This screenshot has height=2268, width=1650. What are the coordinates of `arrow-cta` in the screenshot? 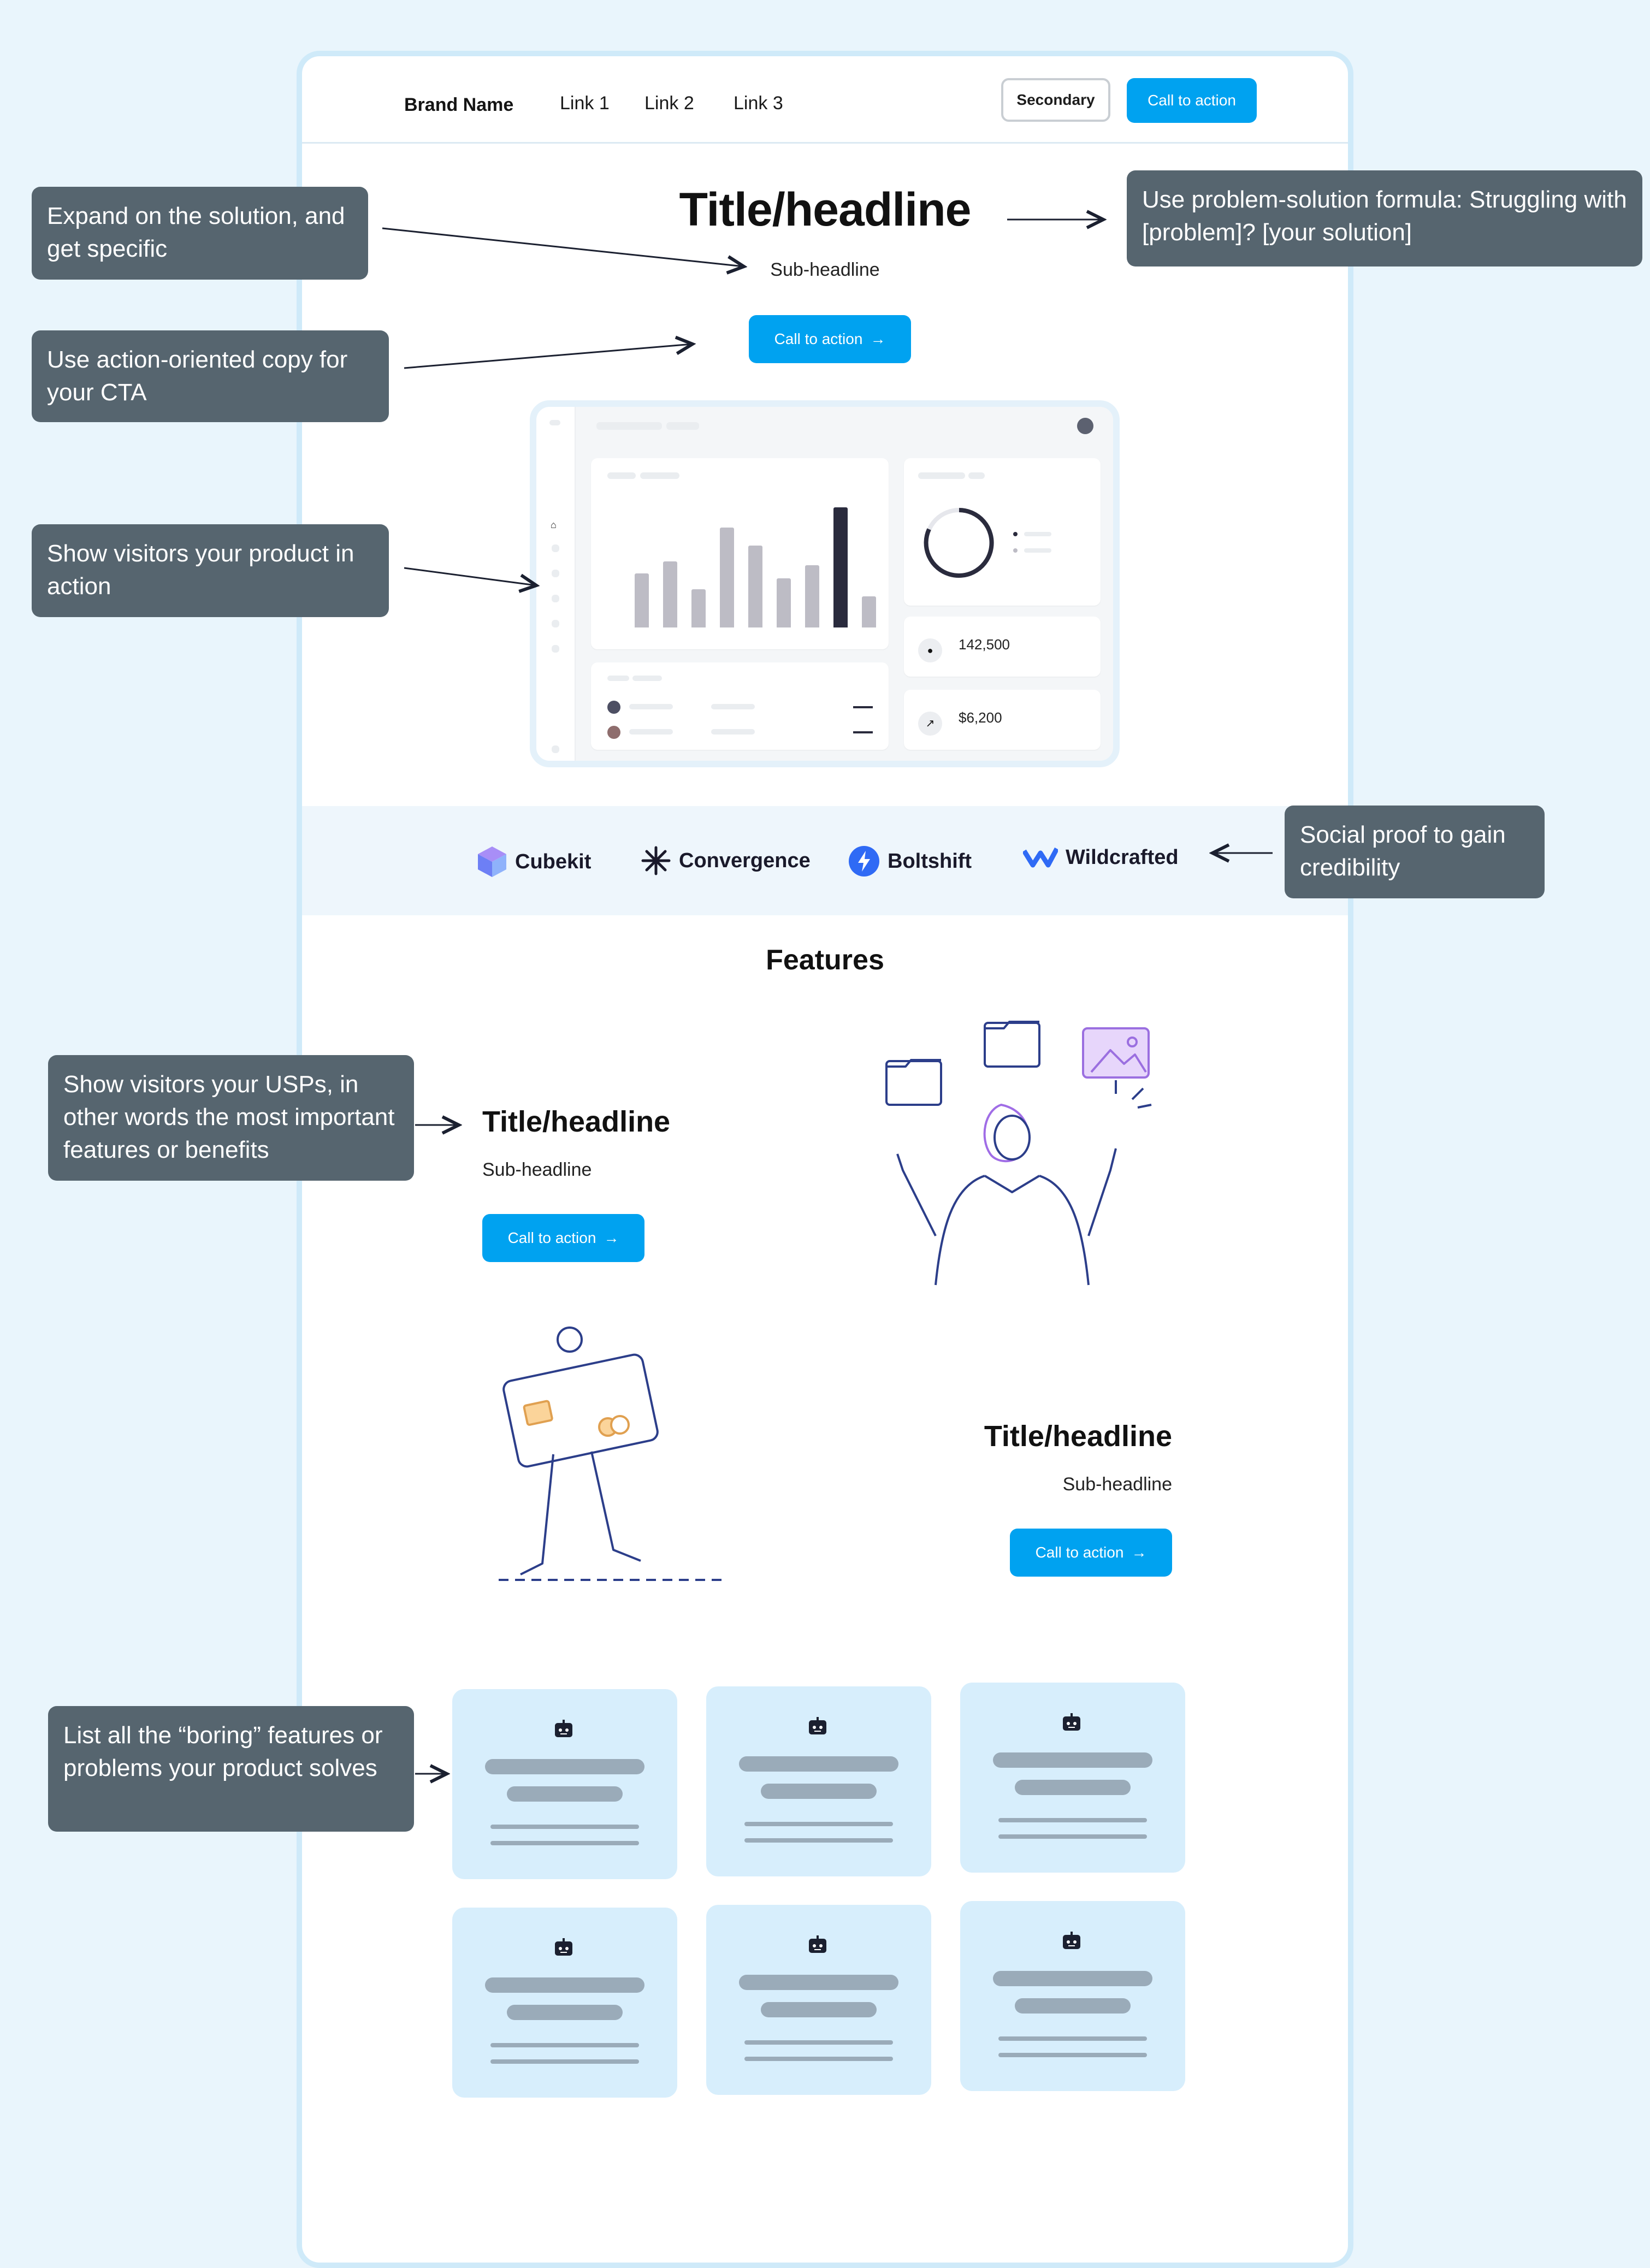 It's located at (548, 357).